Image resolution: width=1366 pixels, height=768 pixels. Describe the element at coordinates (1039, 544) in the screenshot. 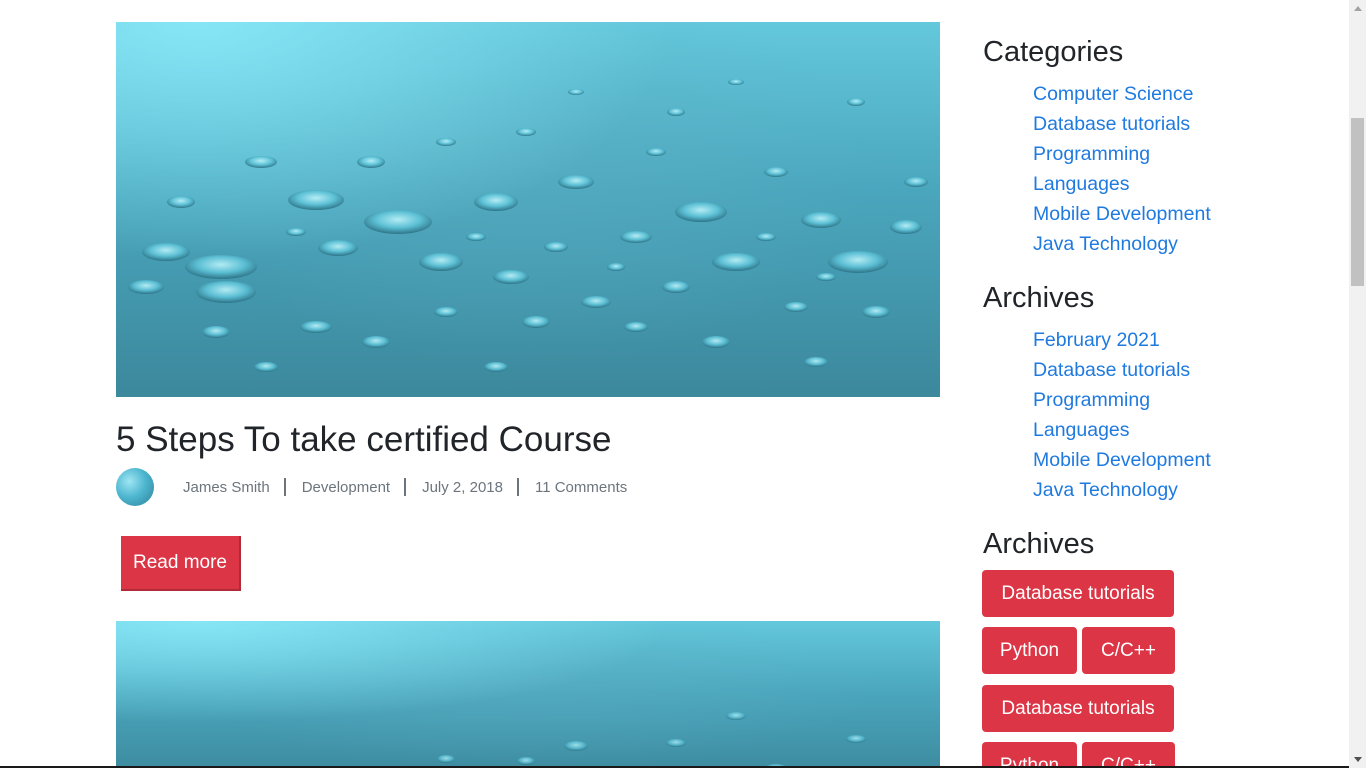

I see `tags-title: Archives` at that location.